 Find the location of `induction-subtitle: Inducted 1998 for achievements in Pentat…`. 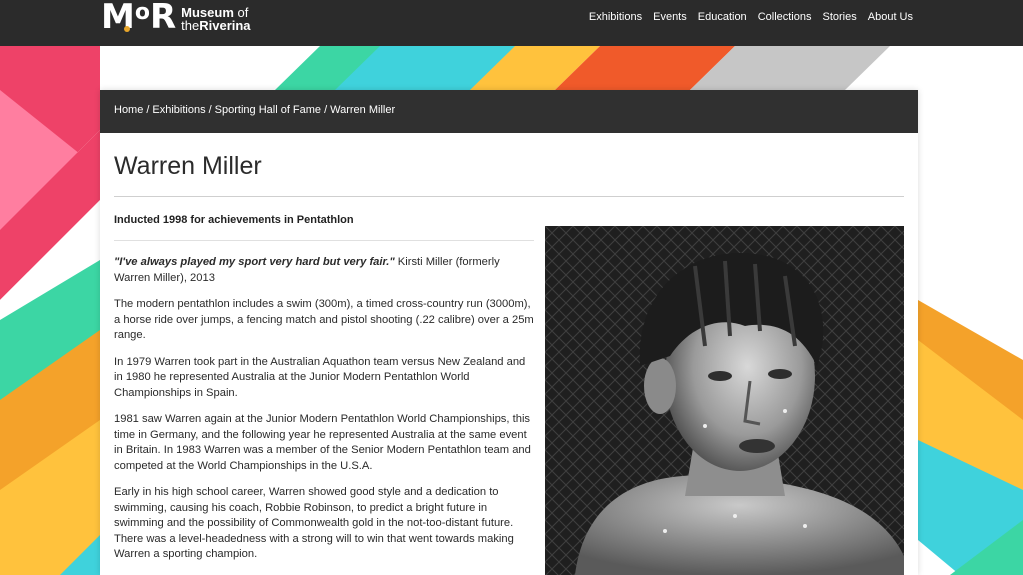

induction-subtitle: Inducted 1998 for achievements in Pentat… is located at coordinates (234, 220).